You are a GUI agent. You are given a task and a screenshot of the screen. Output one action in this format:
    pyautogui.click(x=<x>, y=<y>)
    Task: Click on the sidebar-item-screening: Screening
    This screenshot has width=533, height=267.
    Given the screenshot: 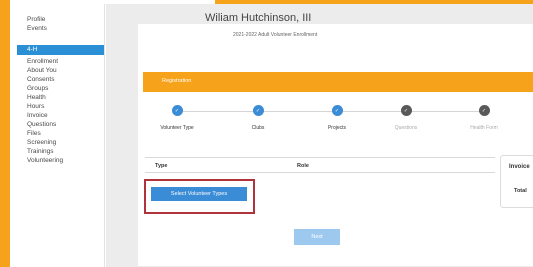 What is the action you would take?
    pyautogui.click(x=57, y=142)
    